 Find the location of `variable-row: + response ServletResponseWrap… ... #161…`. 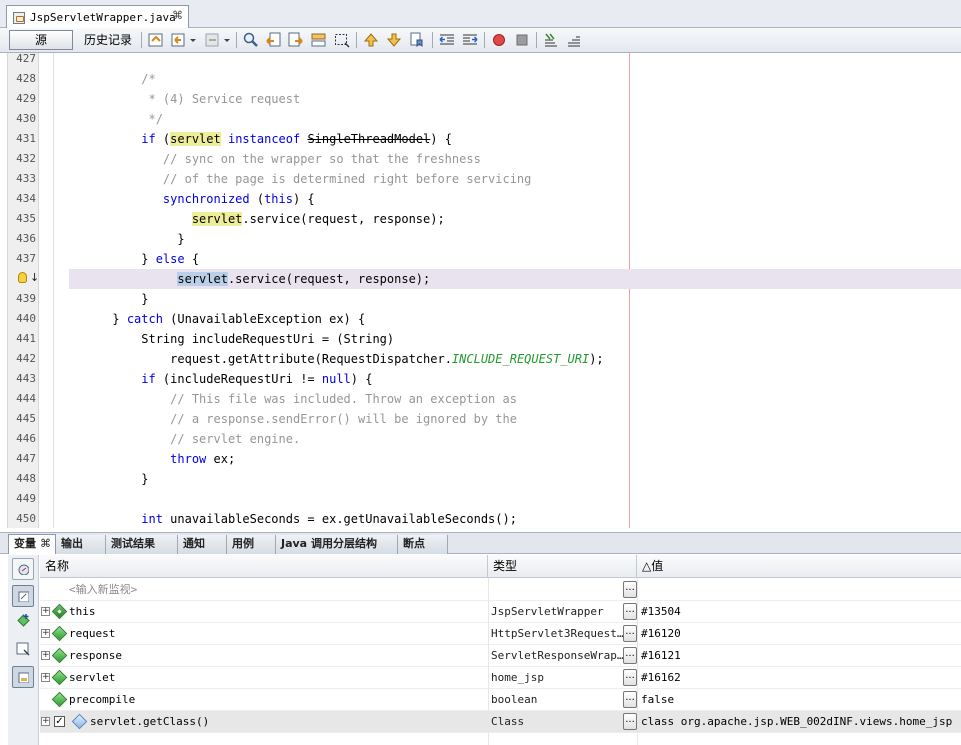

variable-row: + response ServletResponseWrap… ... #161… is located at coordinates (500, 656).